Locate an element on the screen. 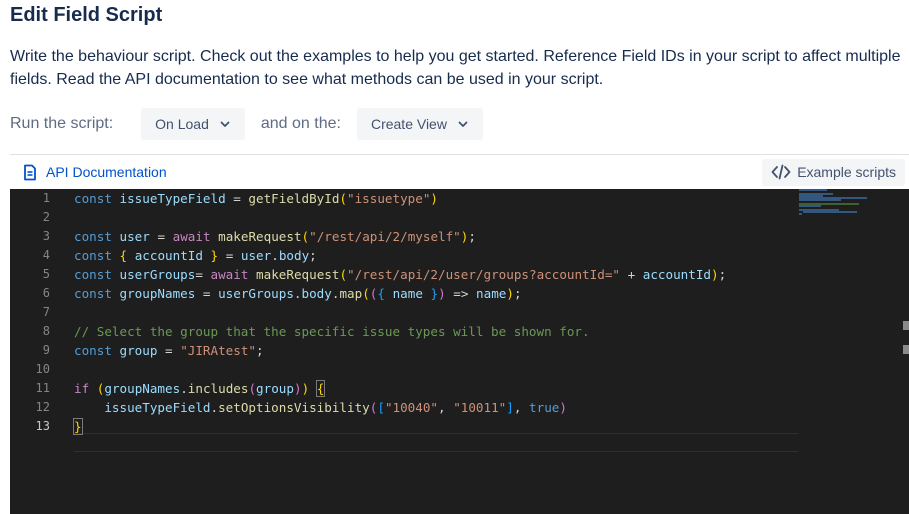 The image size is (909, 514). line-number: 10 is located at coordinates (42, 369).